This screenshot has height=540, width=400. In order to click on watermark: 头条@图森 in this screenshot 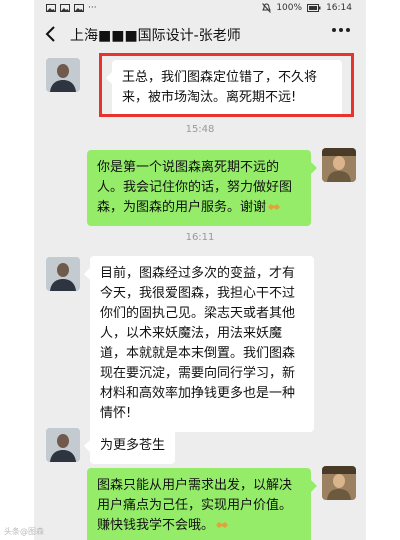, I will do `click(24, 531)`.